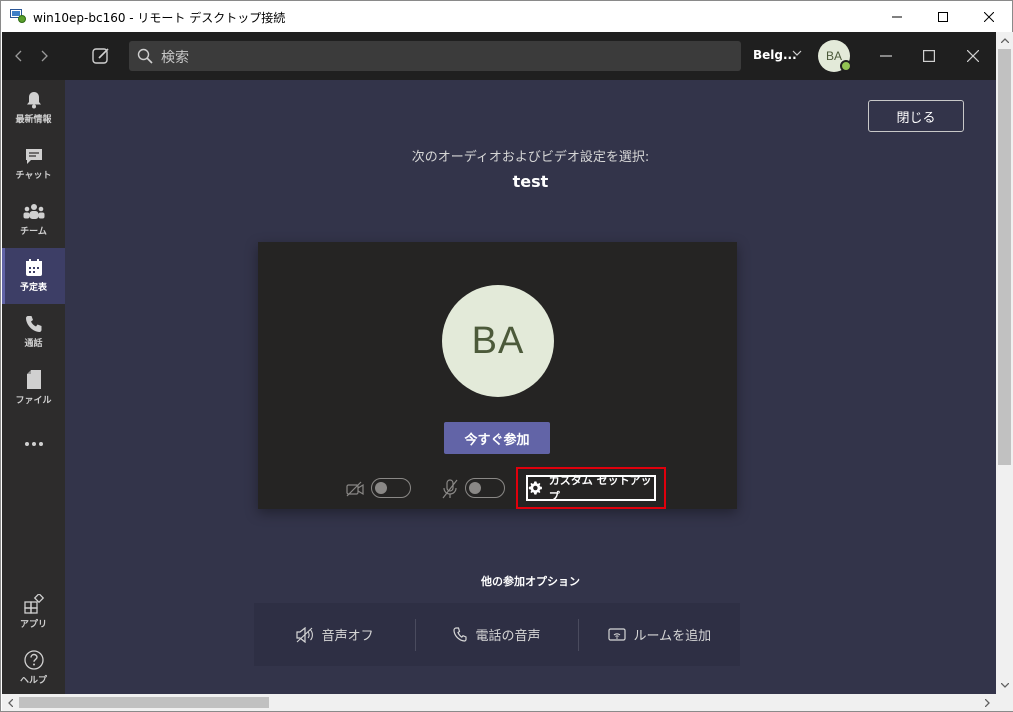 The height and width of the screenshot is (712, 1013). I want to click on scroll-right-button, so click(987, 702).